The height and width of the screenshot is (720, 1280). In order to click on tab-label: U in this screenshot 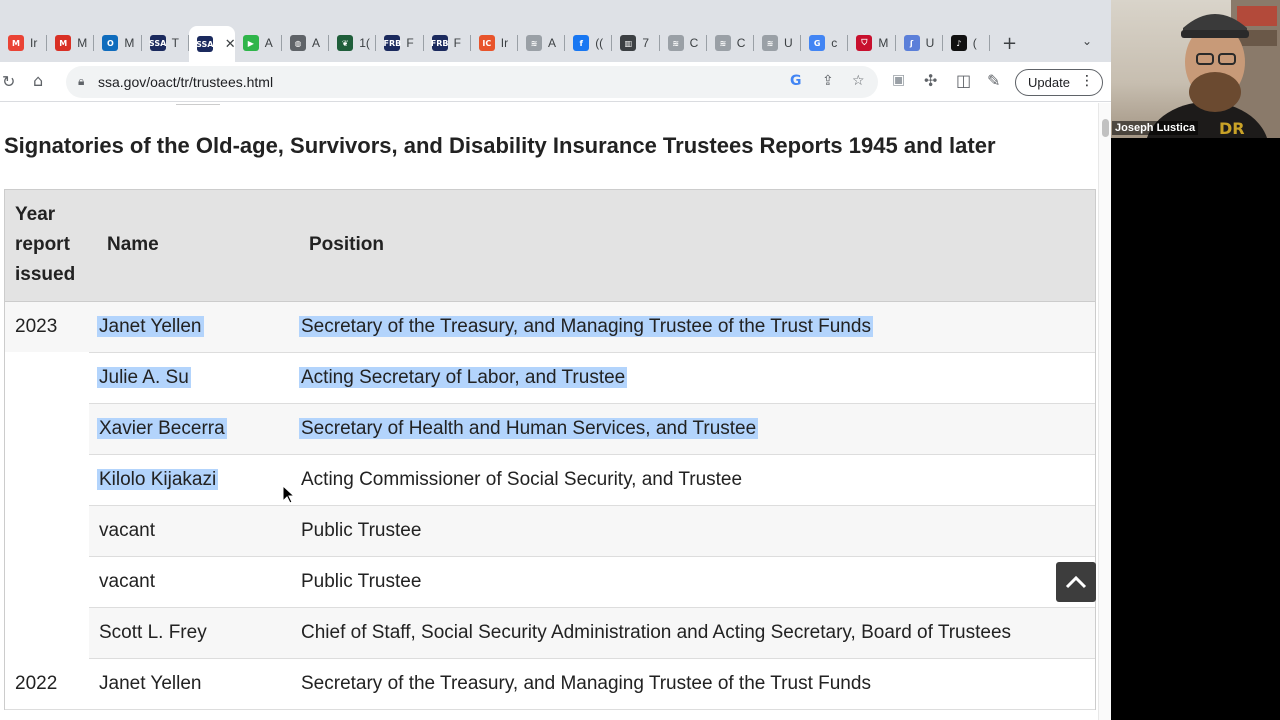, I will do `click(930, 43)`.